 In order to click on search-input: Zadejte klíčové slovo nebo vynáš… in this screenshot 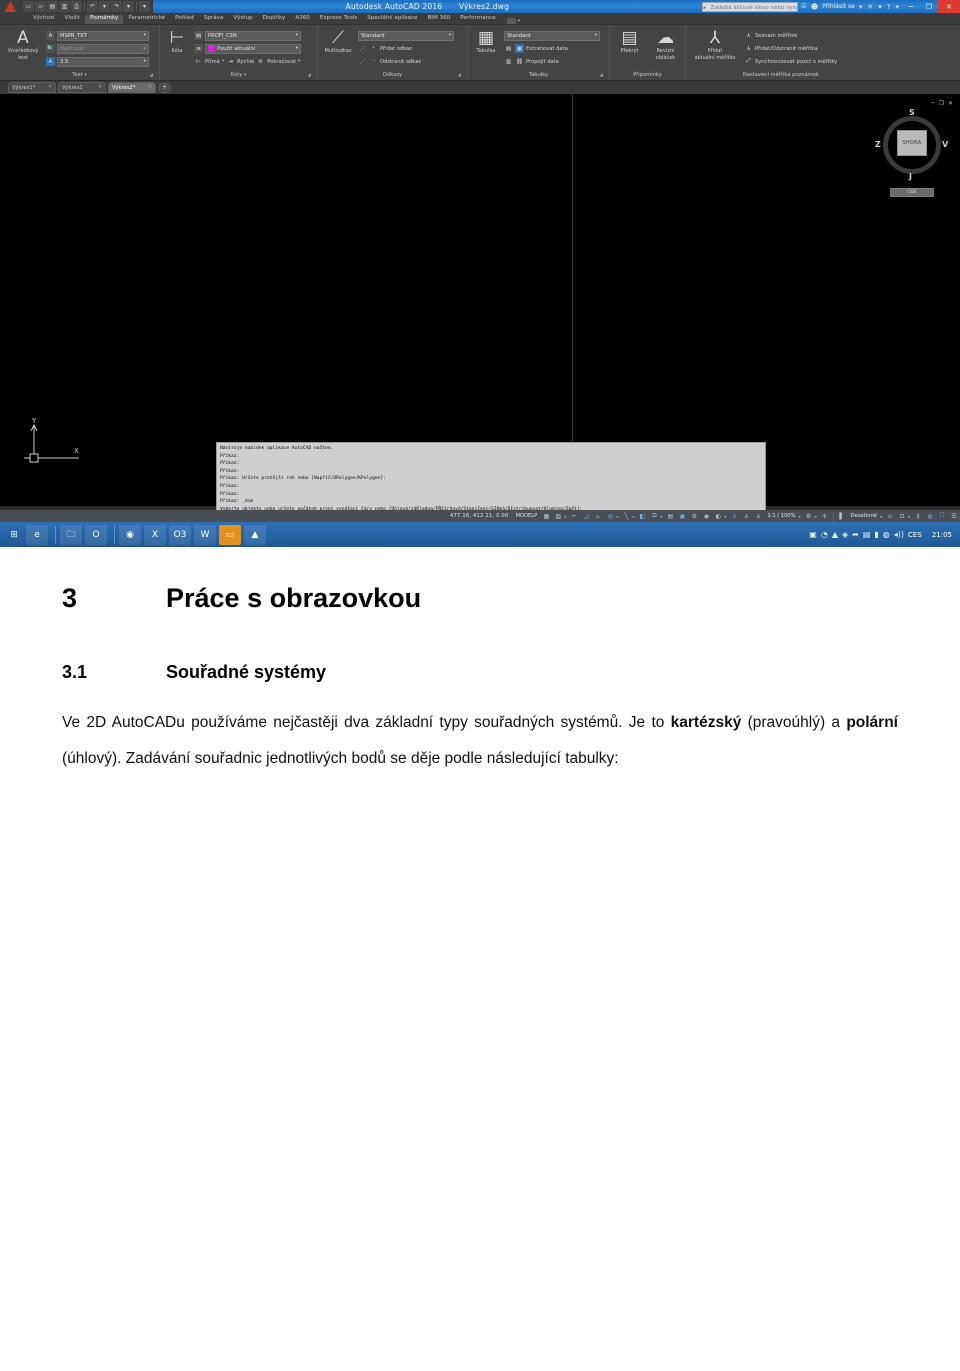, I will do `click(749, 6)`.